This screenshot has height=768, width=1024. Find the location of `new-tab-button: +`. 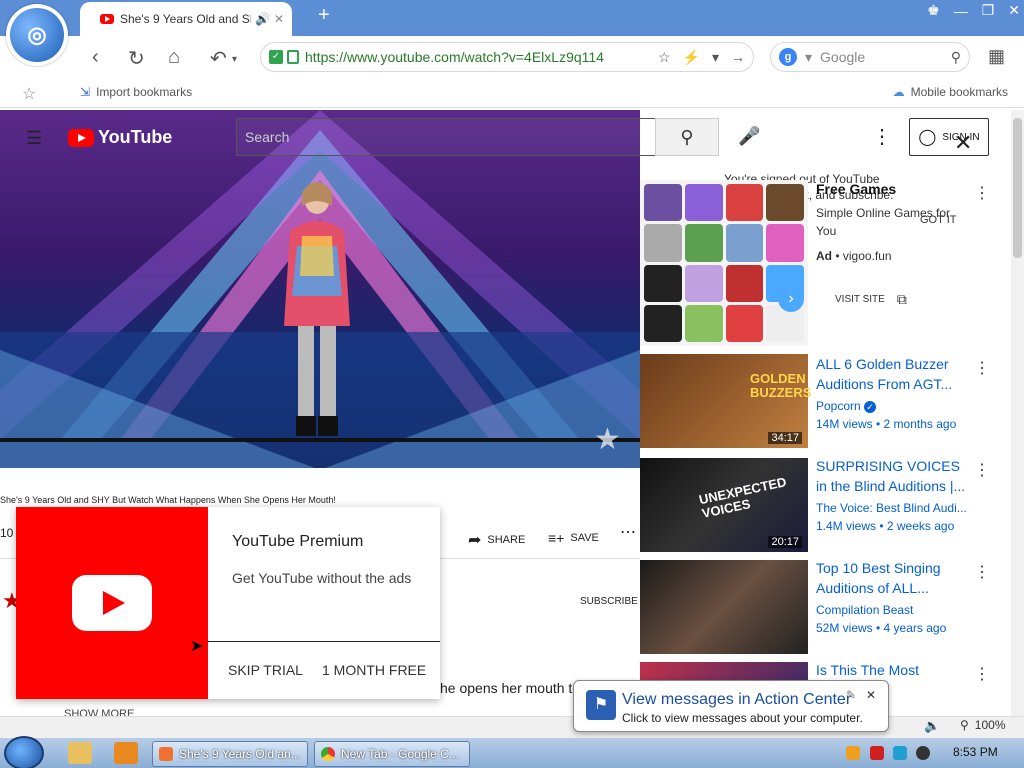

new-tab-button: + is located at coordinates (324, 15).